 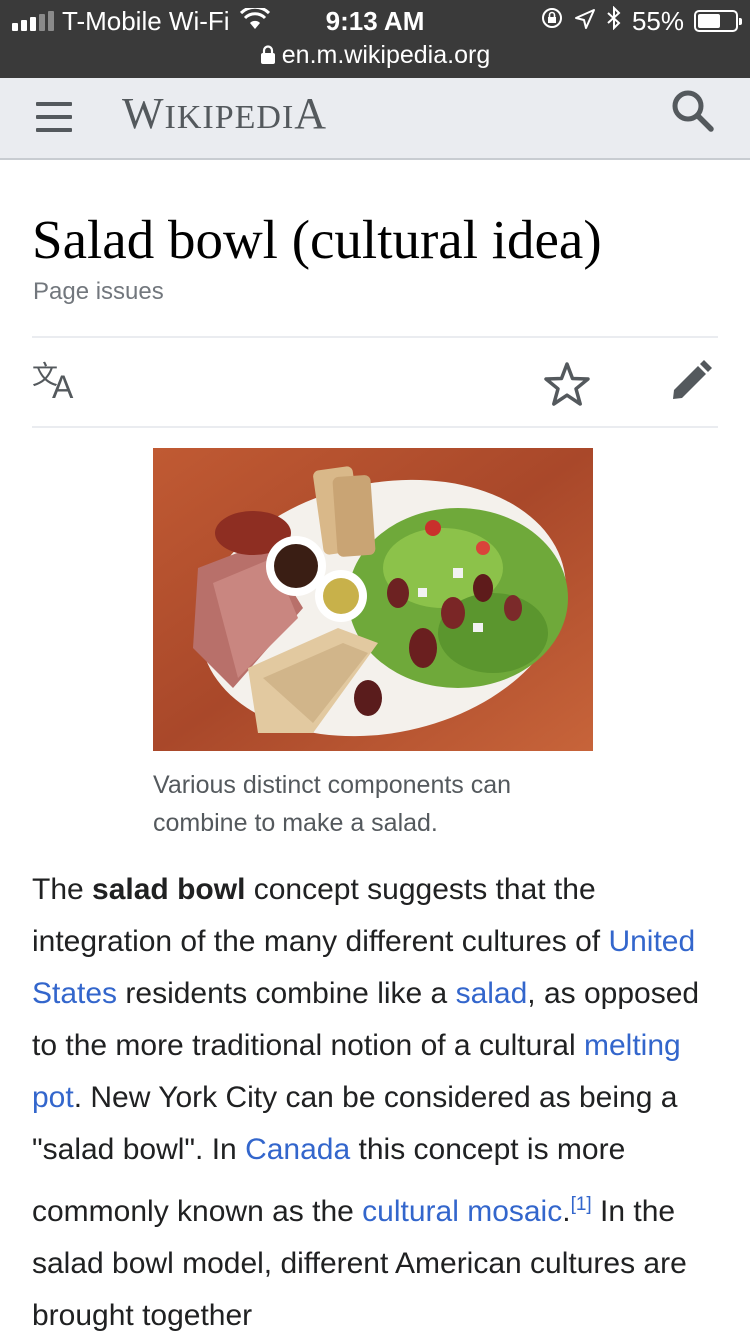 I want to click on edit-pencil-icon, so click(x=691, y=383).